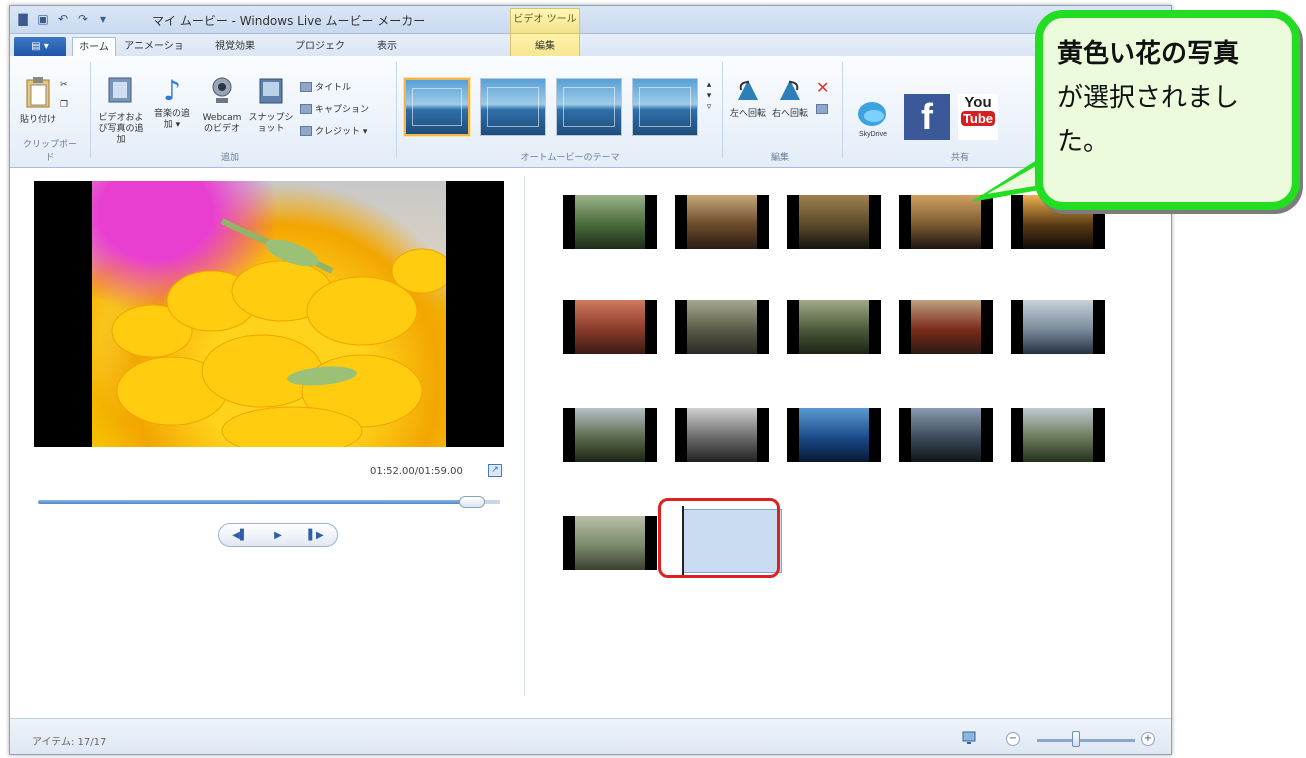 Image resolution: width=1306 pixels, height=758 pixels. I want to click on pane-divider, so click(524, 436).